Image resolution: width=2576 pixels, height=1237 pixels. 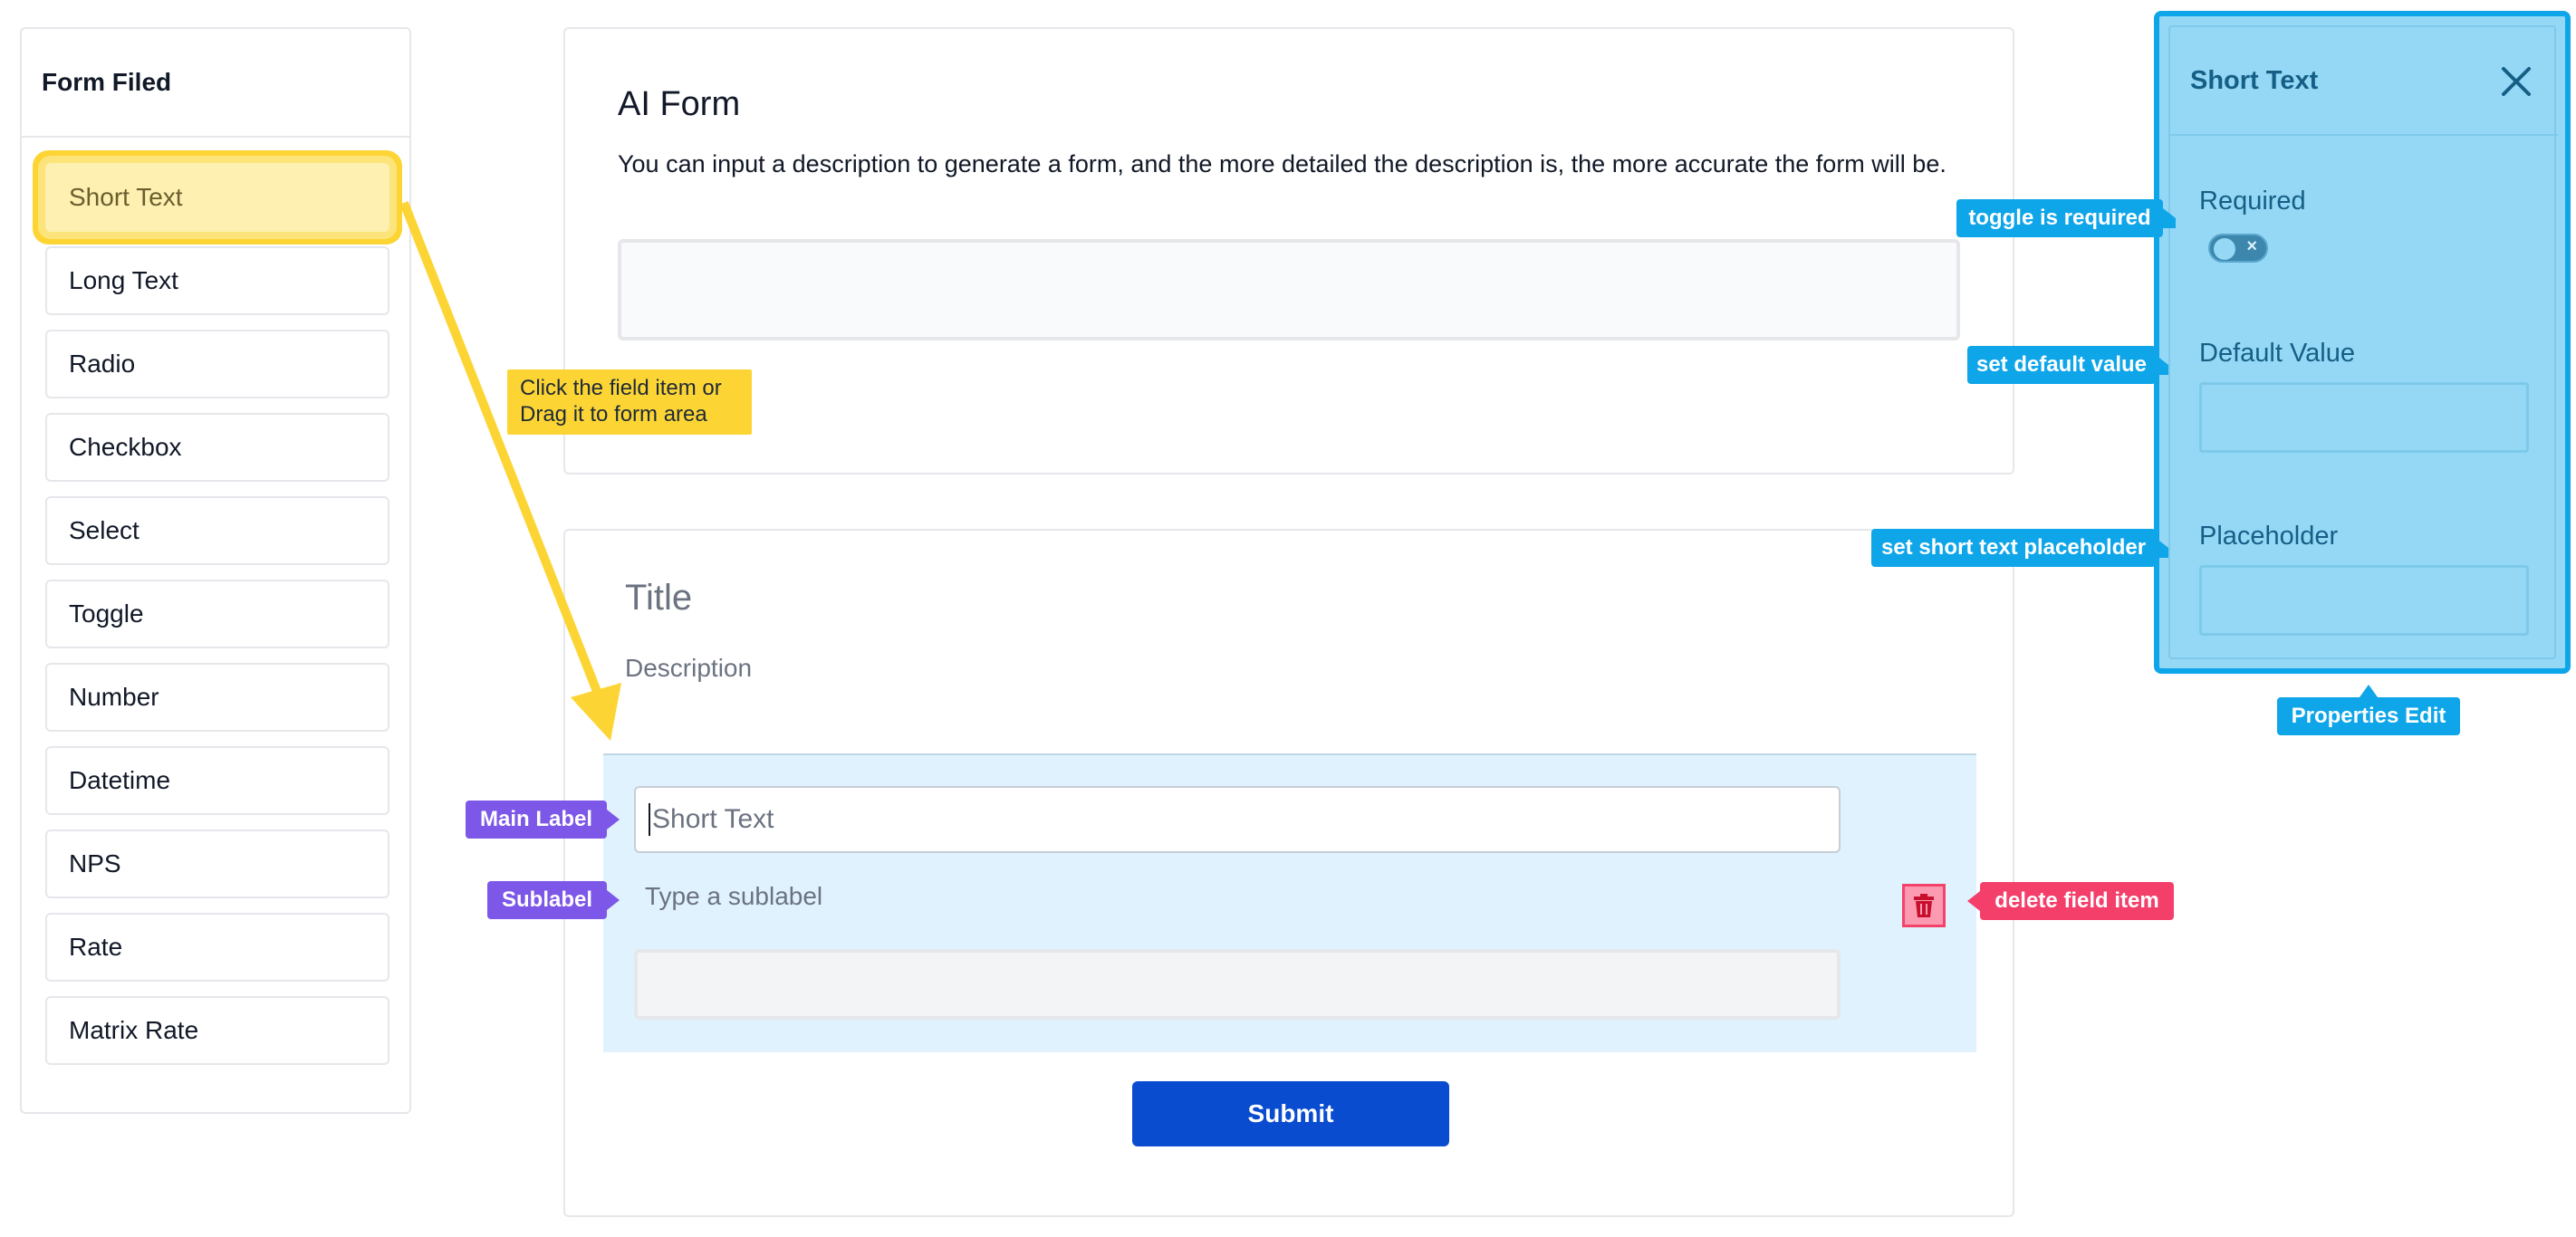 I want to click on callout-main-label: Main Label, so click(x=543, y=820).